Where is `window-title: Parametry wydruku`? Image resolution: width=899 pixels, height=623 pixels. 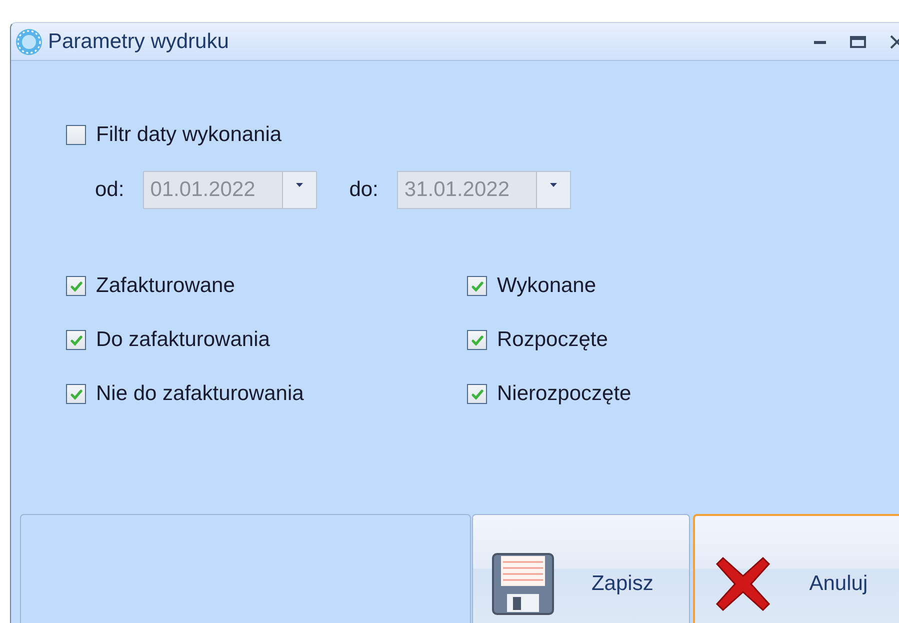 window-title: Parametry wydruku is located at coordinates (139, 42).